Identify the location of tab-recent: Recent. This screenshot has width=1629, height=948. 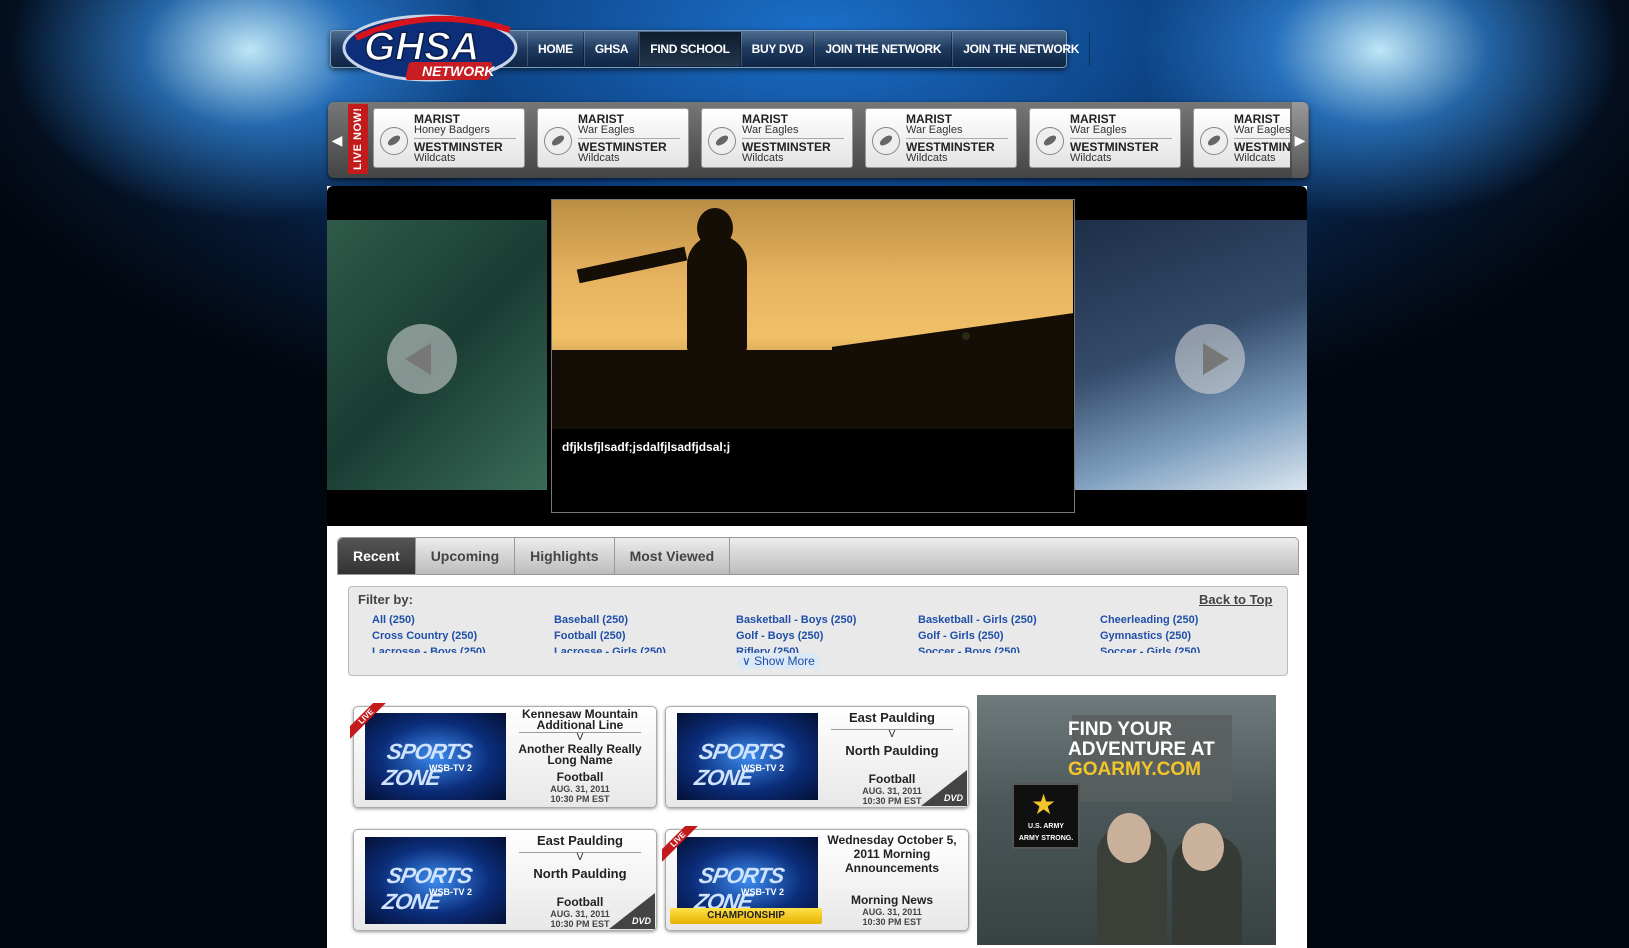
(377, 556).